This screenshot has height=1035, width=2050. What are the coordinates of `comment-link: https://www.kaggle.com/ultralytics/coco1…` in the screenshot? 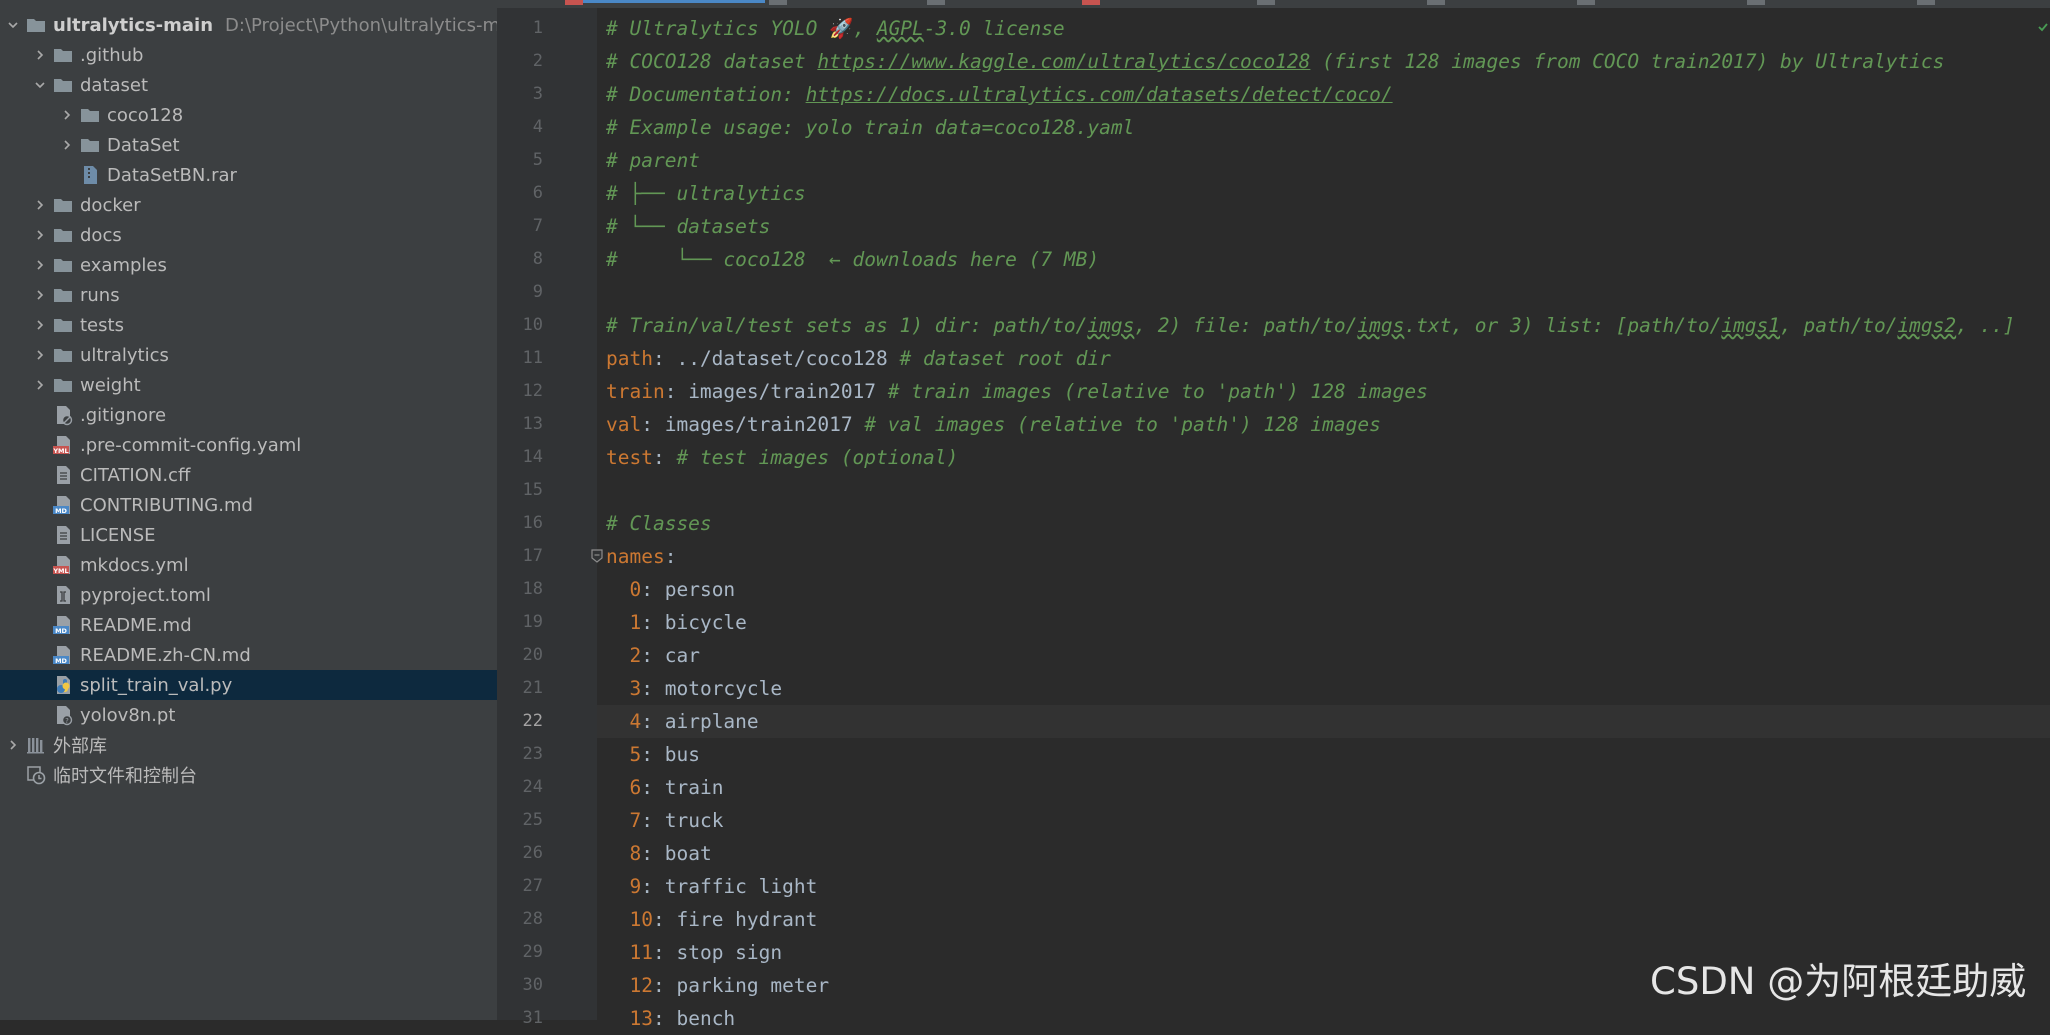 It's located at (1063, 61).